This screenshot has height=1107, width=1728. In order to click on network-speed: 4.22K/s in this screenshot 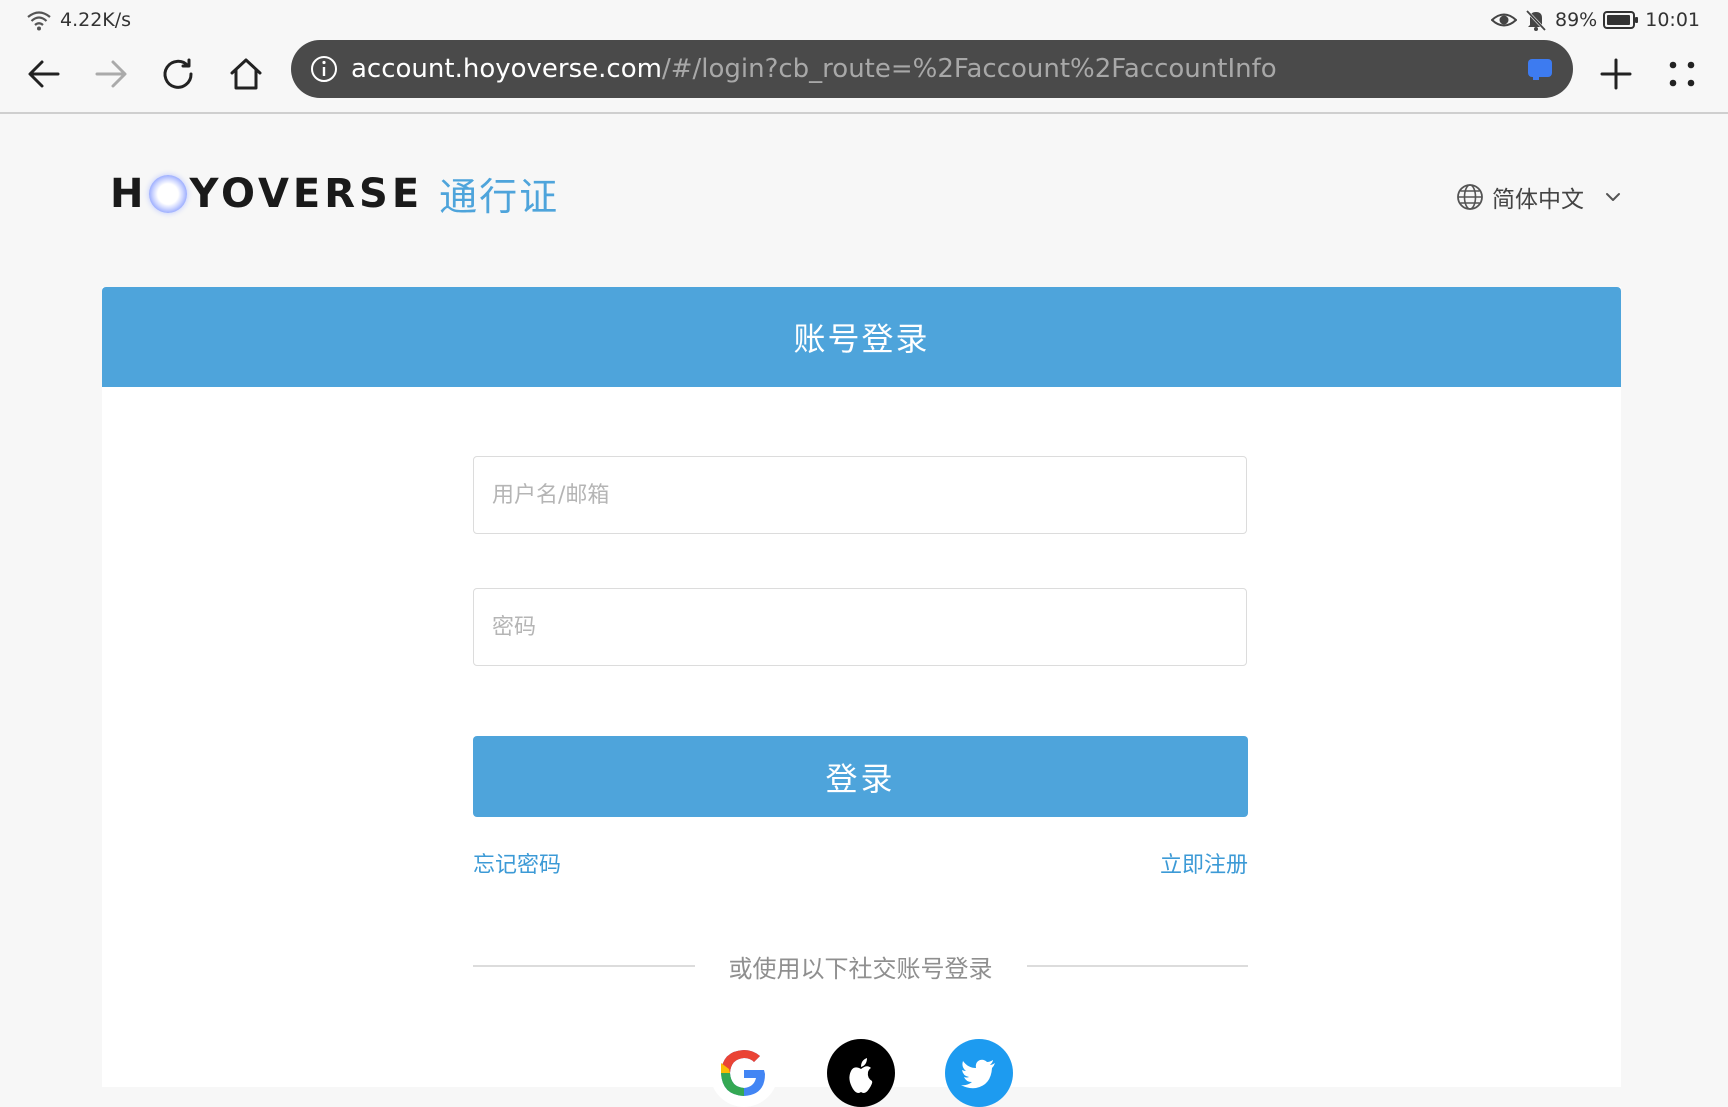, I will do `click(96, 20)`.